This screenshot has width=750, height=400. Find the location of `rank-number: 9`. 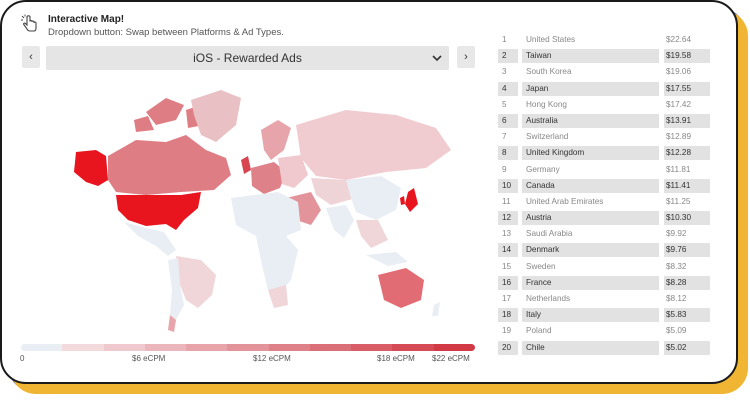

rank-number: 9 is located at coordinates (504, 169).